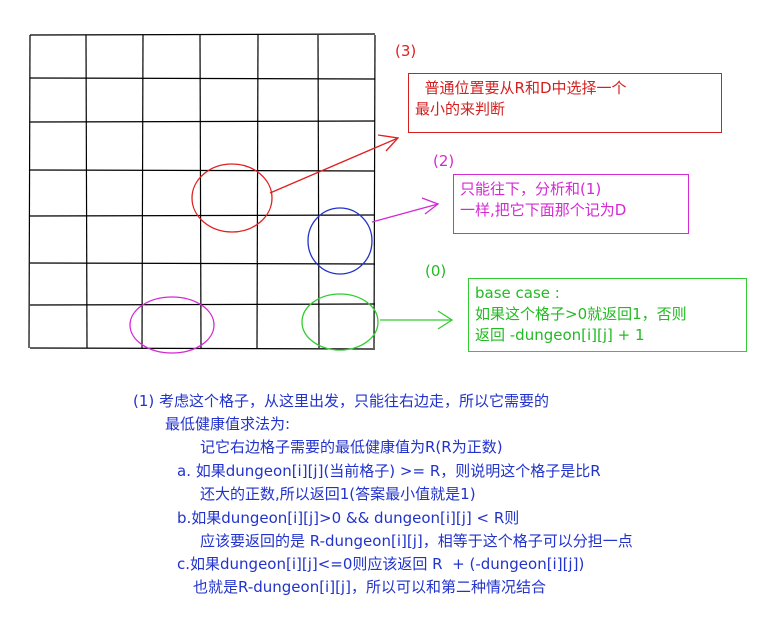 The height and width of the screenshot is (636, 781). What do you see at coordinates (341, 401) in the screenshot?
I see `explanation-line-1: (1) 考虑这个格子，从这里出发，只能往右边走，所以它需要的` at bounding box center [341, 401].